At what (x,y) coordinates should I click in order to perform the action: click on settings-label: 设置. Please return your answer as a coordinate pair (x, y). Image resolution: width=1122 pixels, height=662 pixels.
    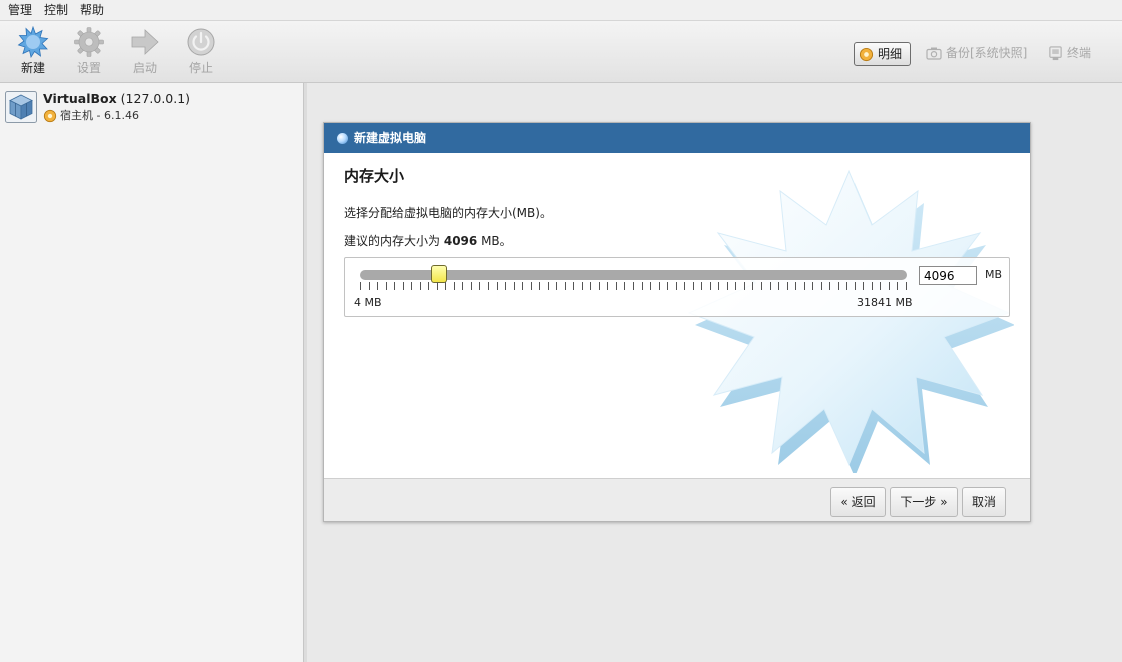
    Looking at the image, I should click on (88, 68).